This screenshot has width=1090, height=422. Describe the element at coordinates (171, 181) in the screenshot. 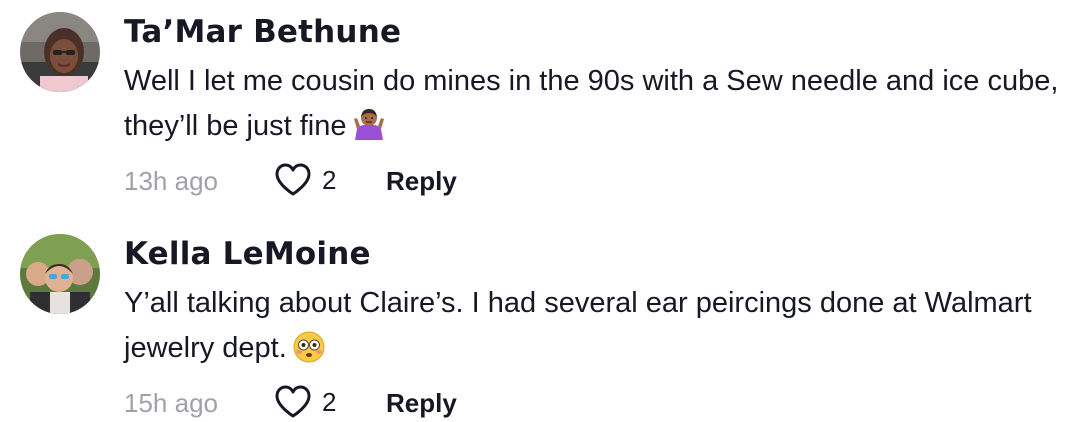

I see `comment-timestamp: 13h ago` at that location.